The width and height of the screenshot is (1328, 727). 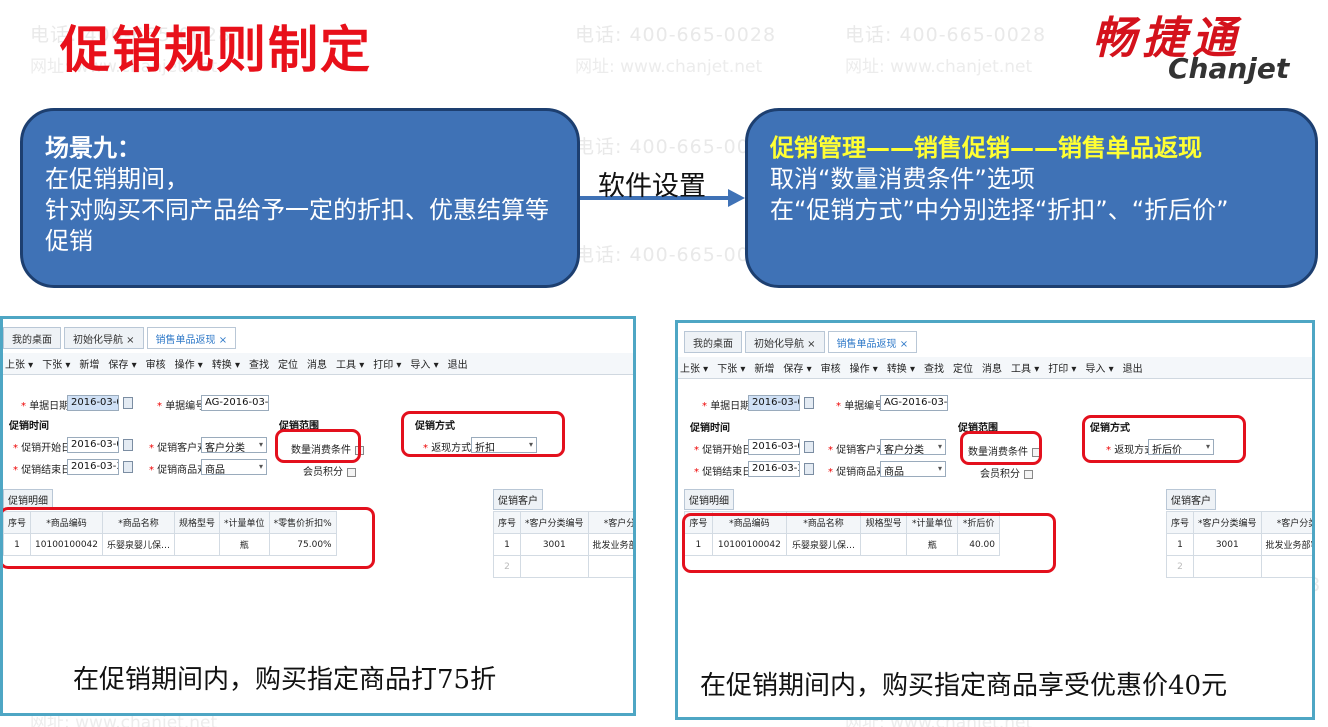 I want to click on doc-date-label: * 单据日期, so click(x=726, y=406).